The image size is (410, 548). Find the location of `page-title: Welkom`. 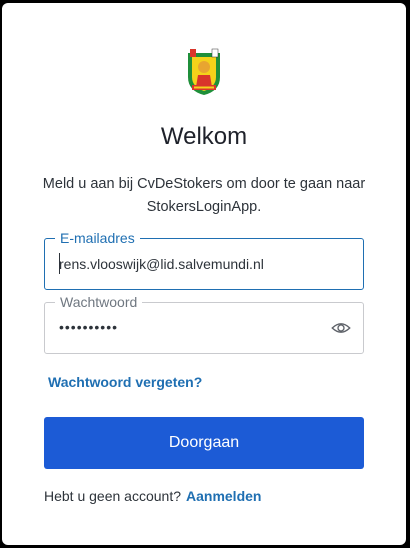

page-title: Welkom is located at coordinates (204, 136).